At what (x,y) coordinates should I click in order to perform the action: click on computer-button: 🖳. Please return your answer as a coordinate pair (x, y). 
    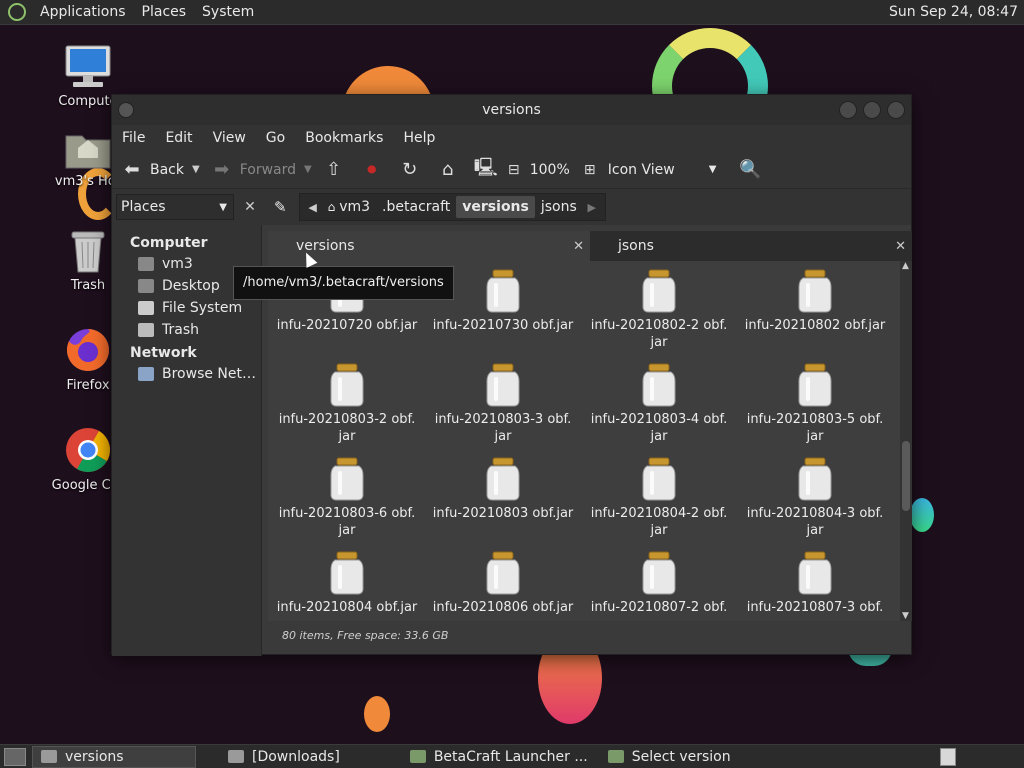
    Looking at the image, I should click on (486, 170).